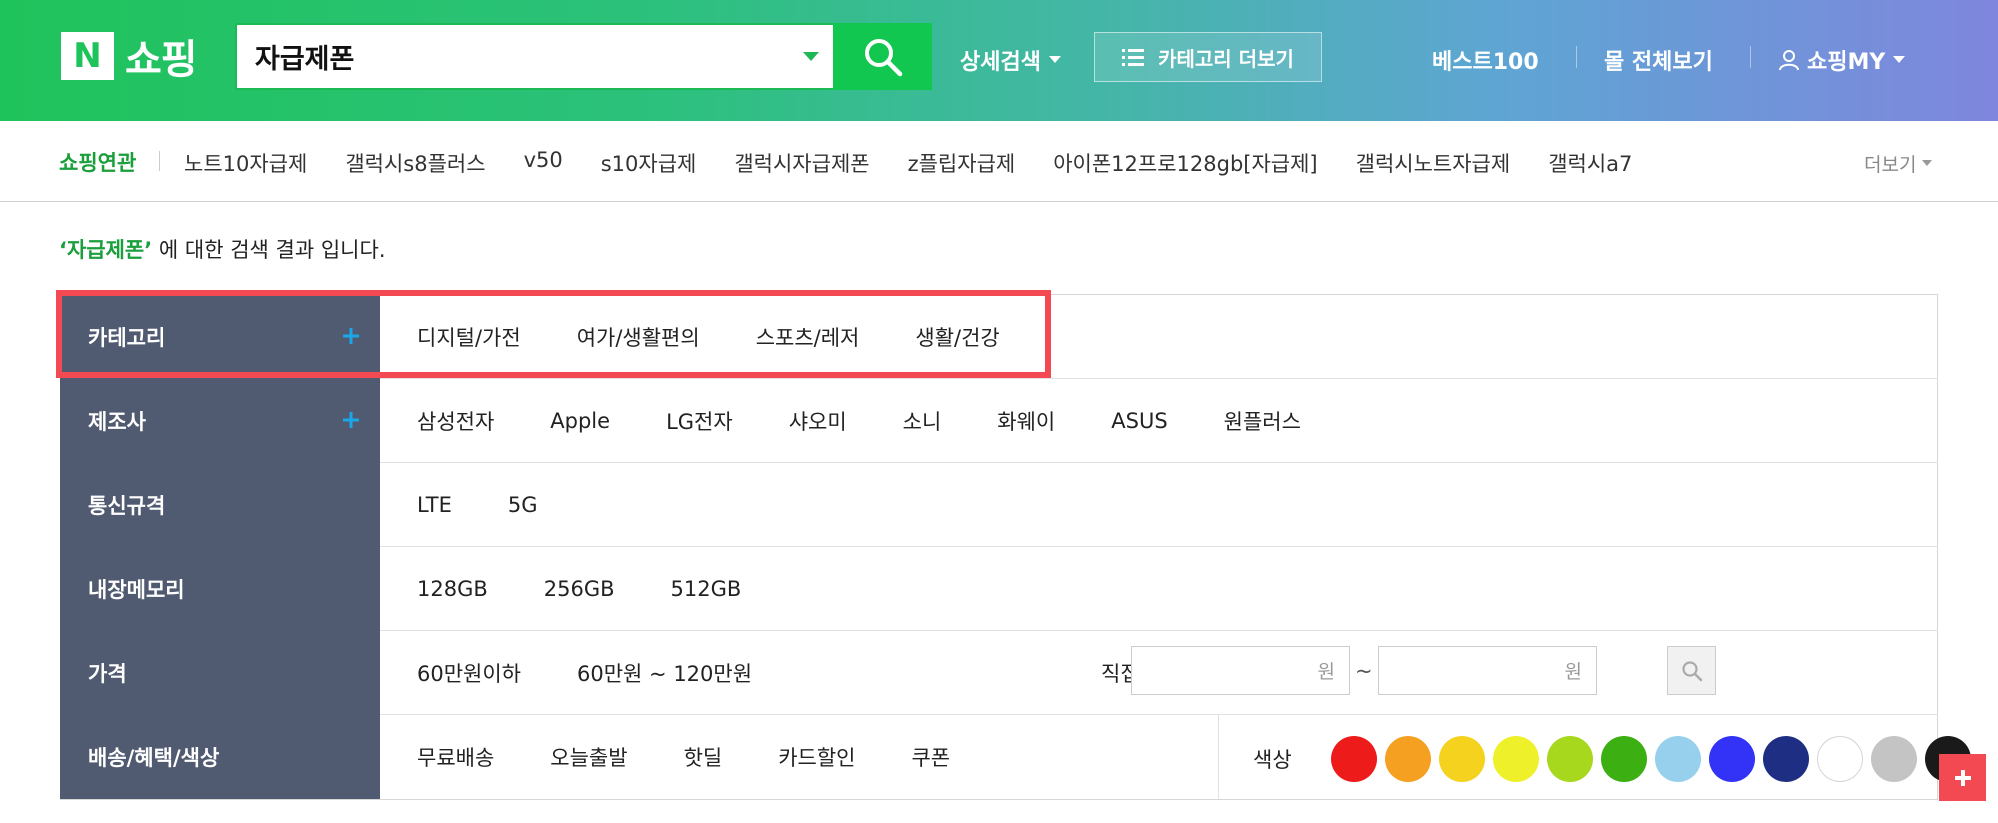  I want to click on price-min-input: 원, so click(1240, 670).